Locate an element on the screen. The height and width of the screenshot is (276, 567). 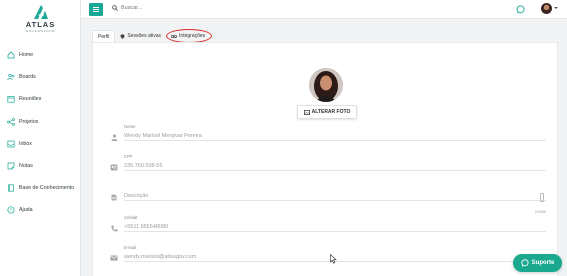
sidebar-item-label: Projetos is located at coordinates (29, 121).